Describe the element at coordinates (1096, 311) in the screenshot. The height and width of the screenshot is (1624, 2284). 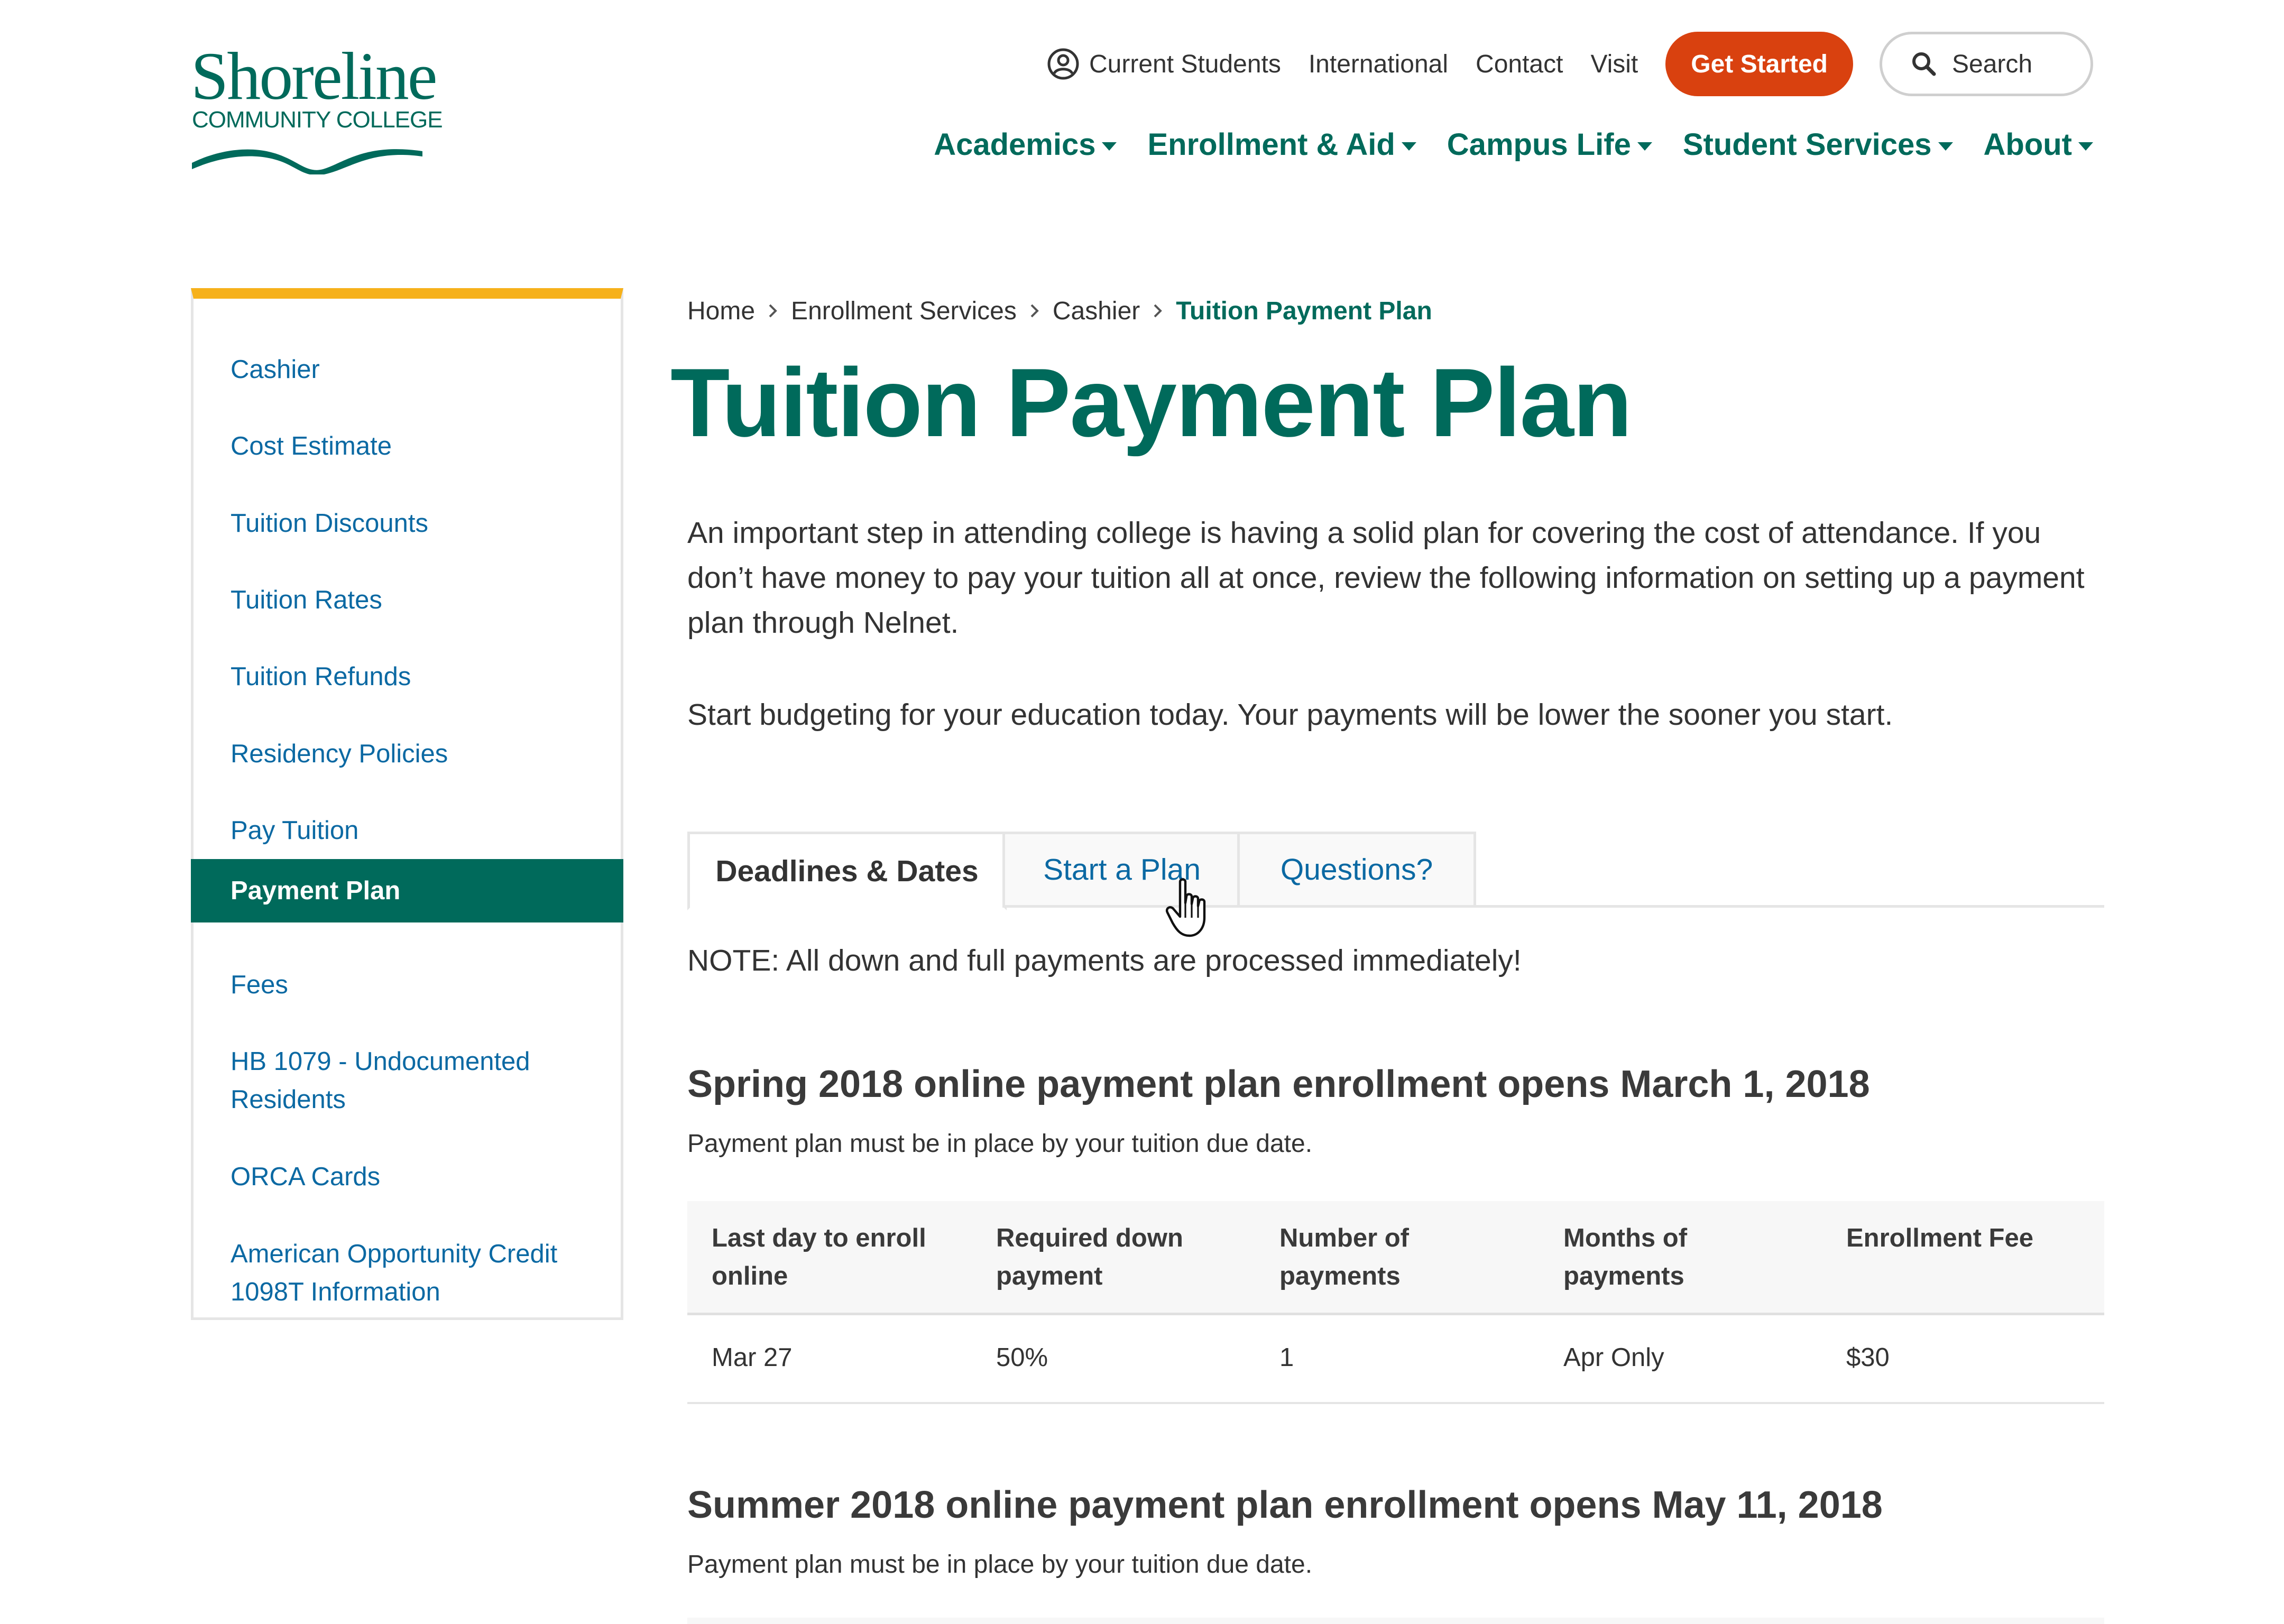
I see `breadcrumb-cashier: Cashier` at that location.